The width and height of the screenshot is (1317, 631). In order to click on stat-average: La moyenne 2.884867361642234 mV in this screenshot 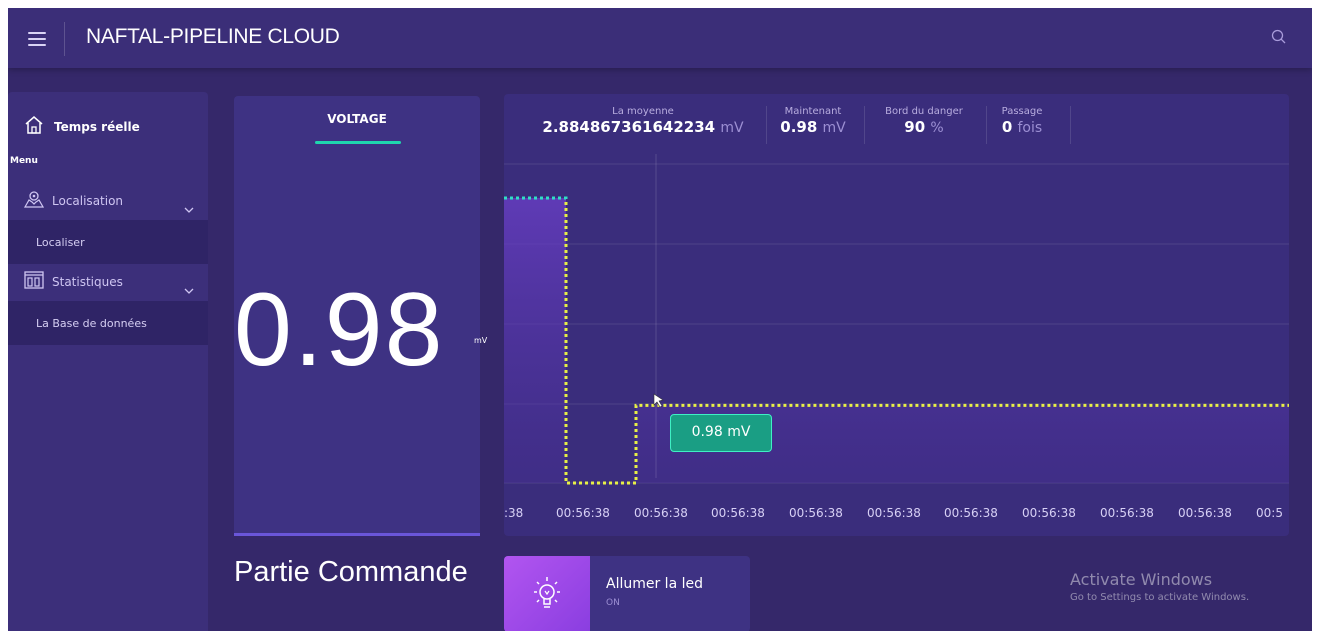, I will do `click(643, 121)`.